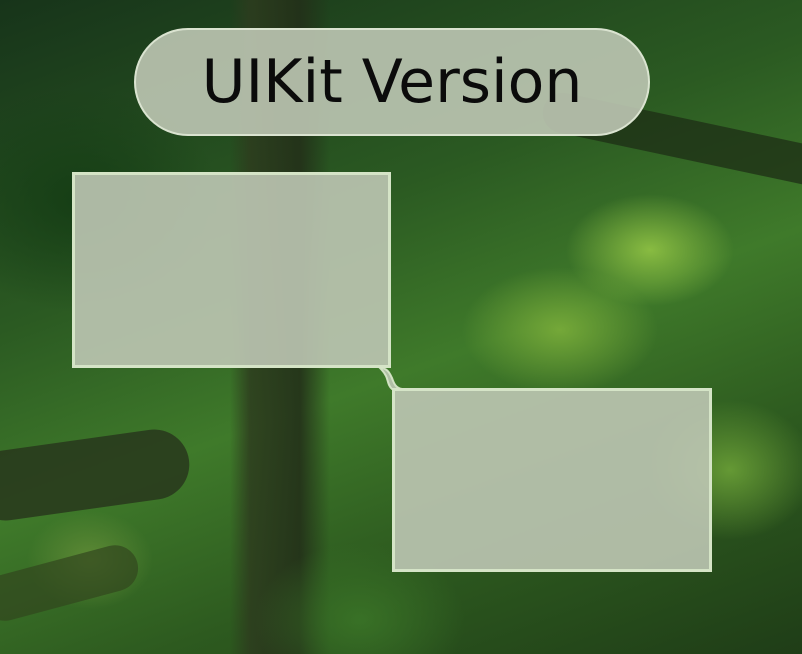 This screenshot has height=654, width=802. I want to click on glass-card-bottom, so click(552, 480).